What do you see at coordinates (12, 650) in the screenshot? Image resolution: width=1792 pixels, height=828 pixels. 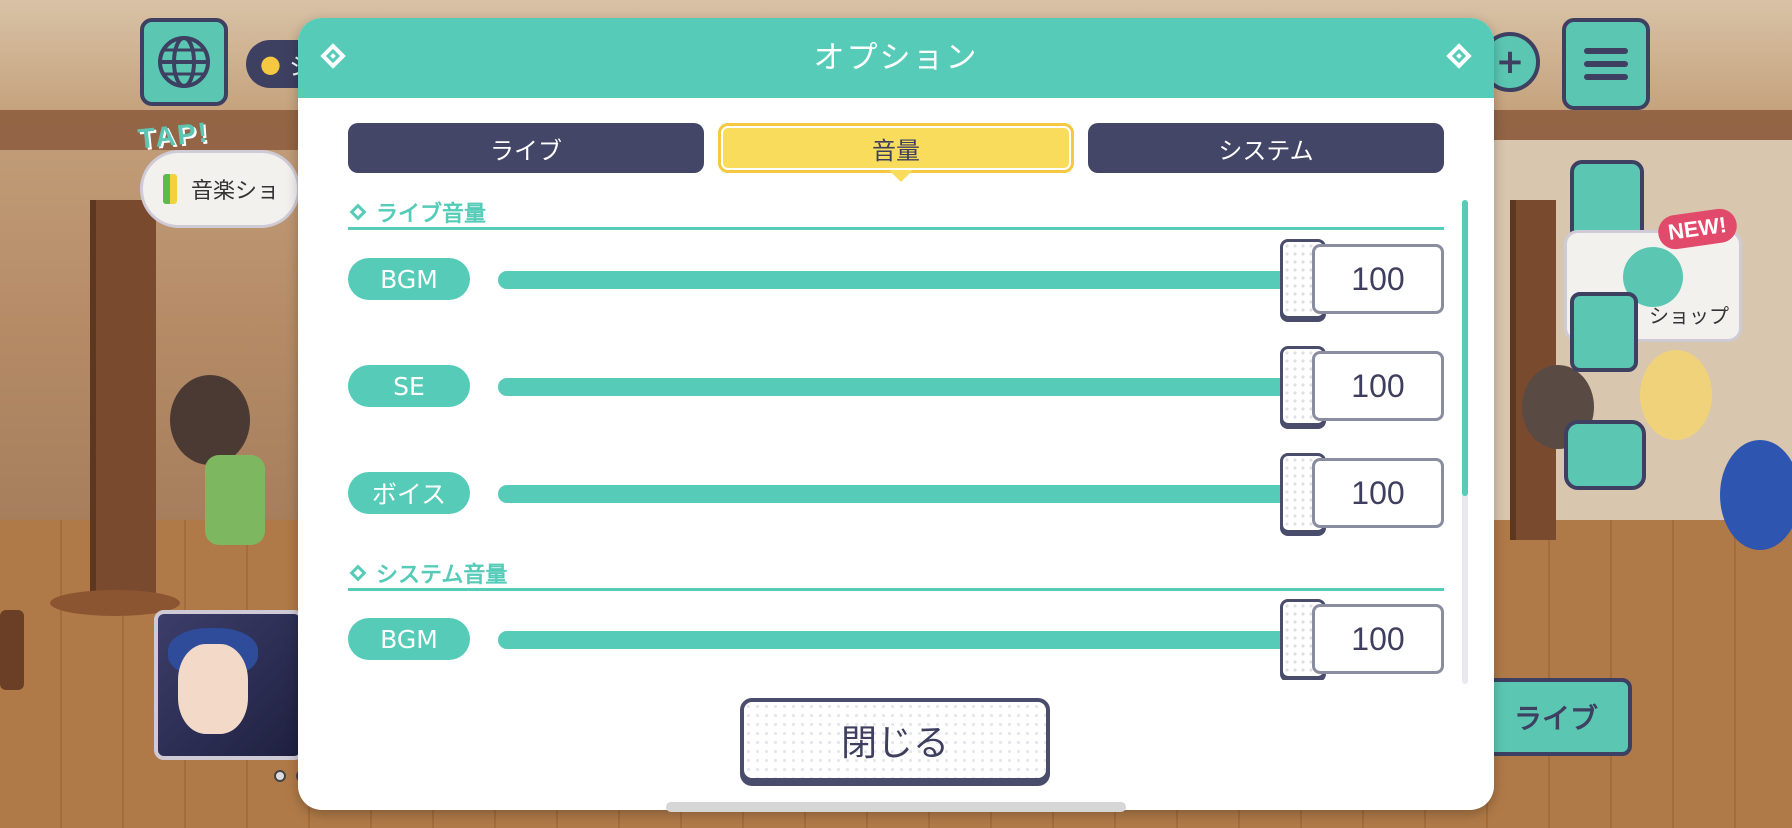 I see `chair` at bounding box center [12, 650].